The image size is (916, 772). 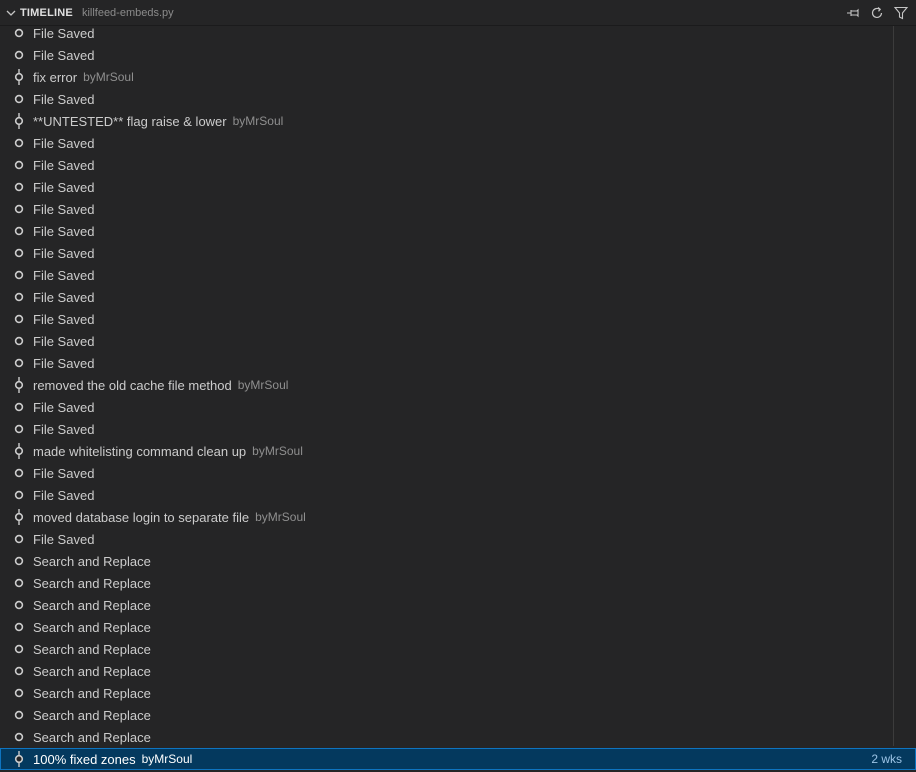 What do you see at coordinates (132, 385) in the screenshot?
I see `timeline-item-label: removed the old cache file method` at bounding box center [132, 385].